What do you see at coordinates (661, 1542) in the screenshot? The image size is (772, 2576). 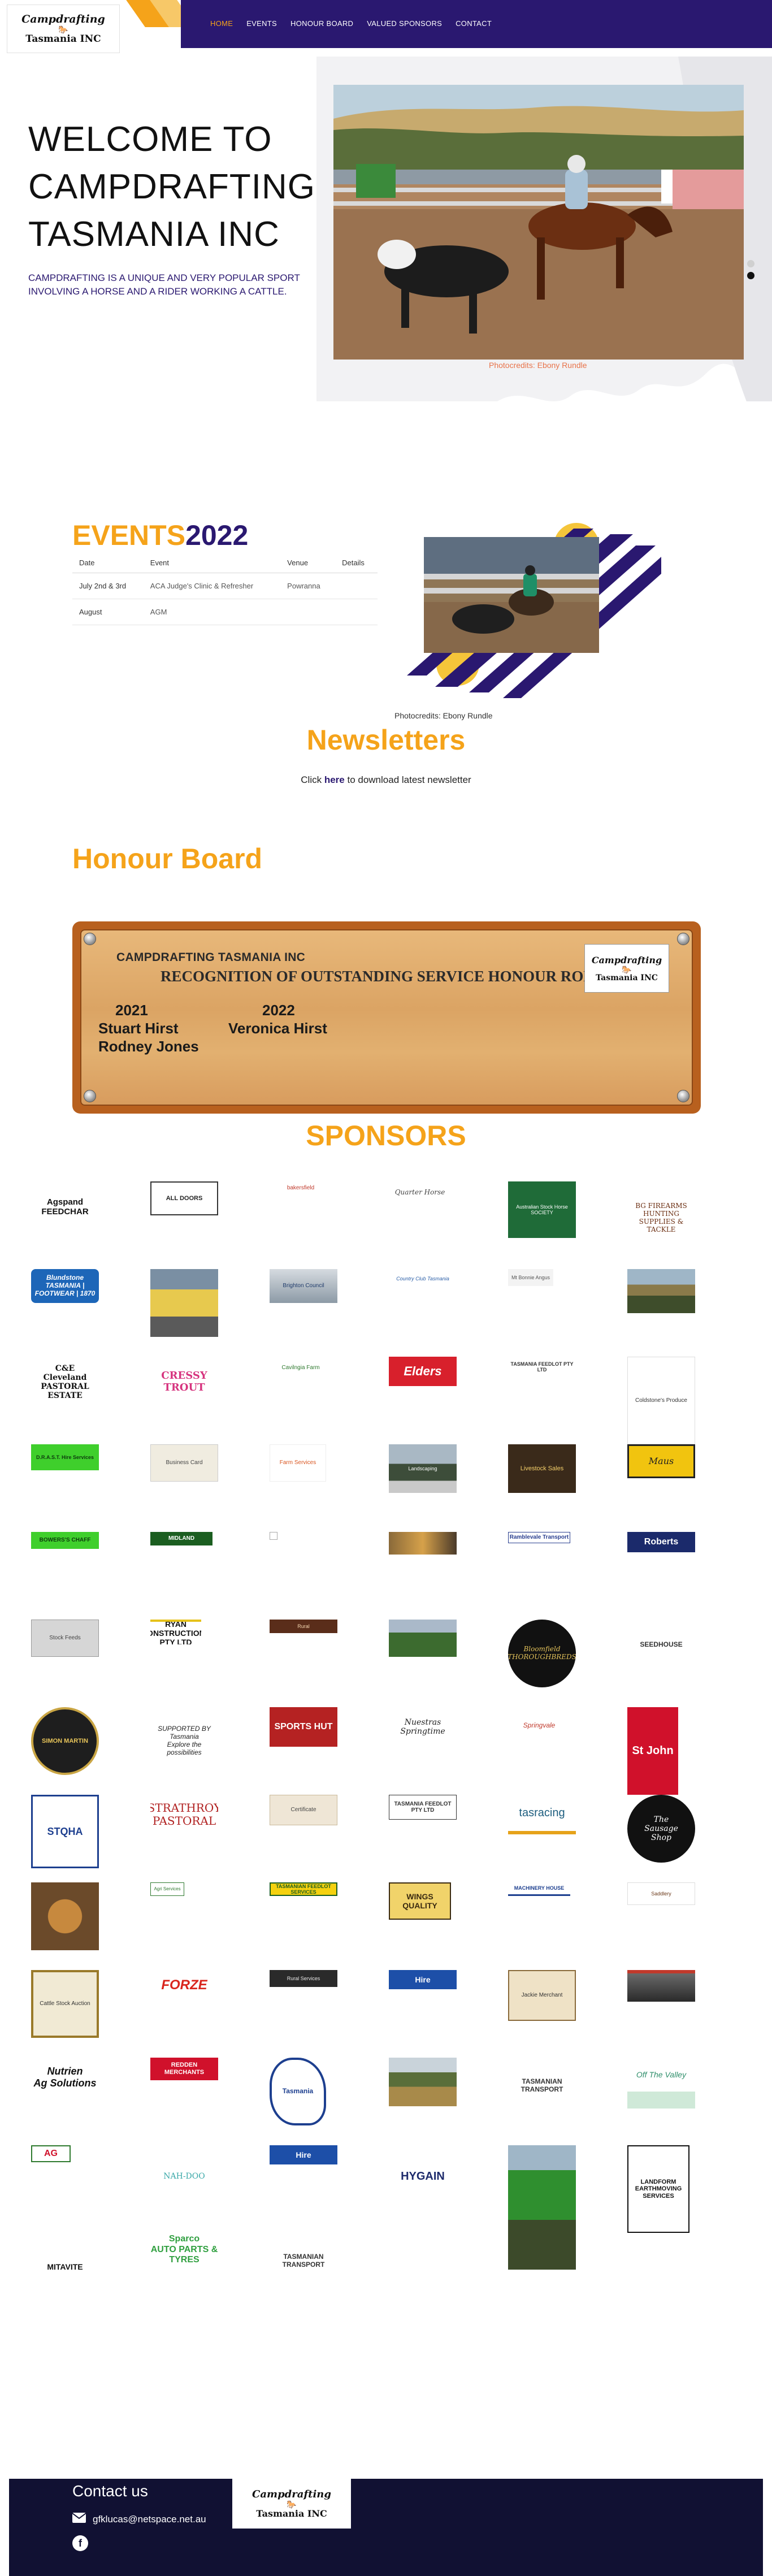 I see `sponsor-logo: Roberts` at bounding box center [661, 1542].